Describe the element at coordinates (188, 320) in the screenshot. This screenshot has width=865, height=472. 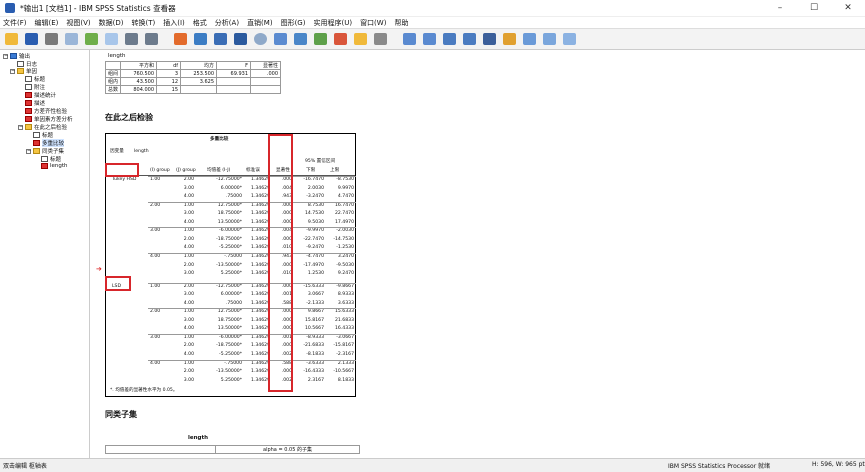
I see `row-j: 3.00` at that location.